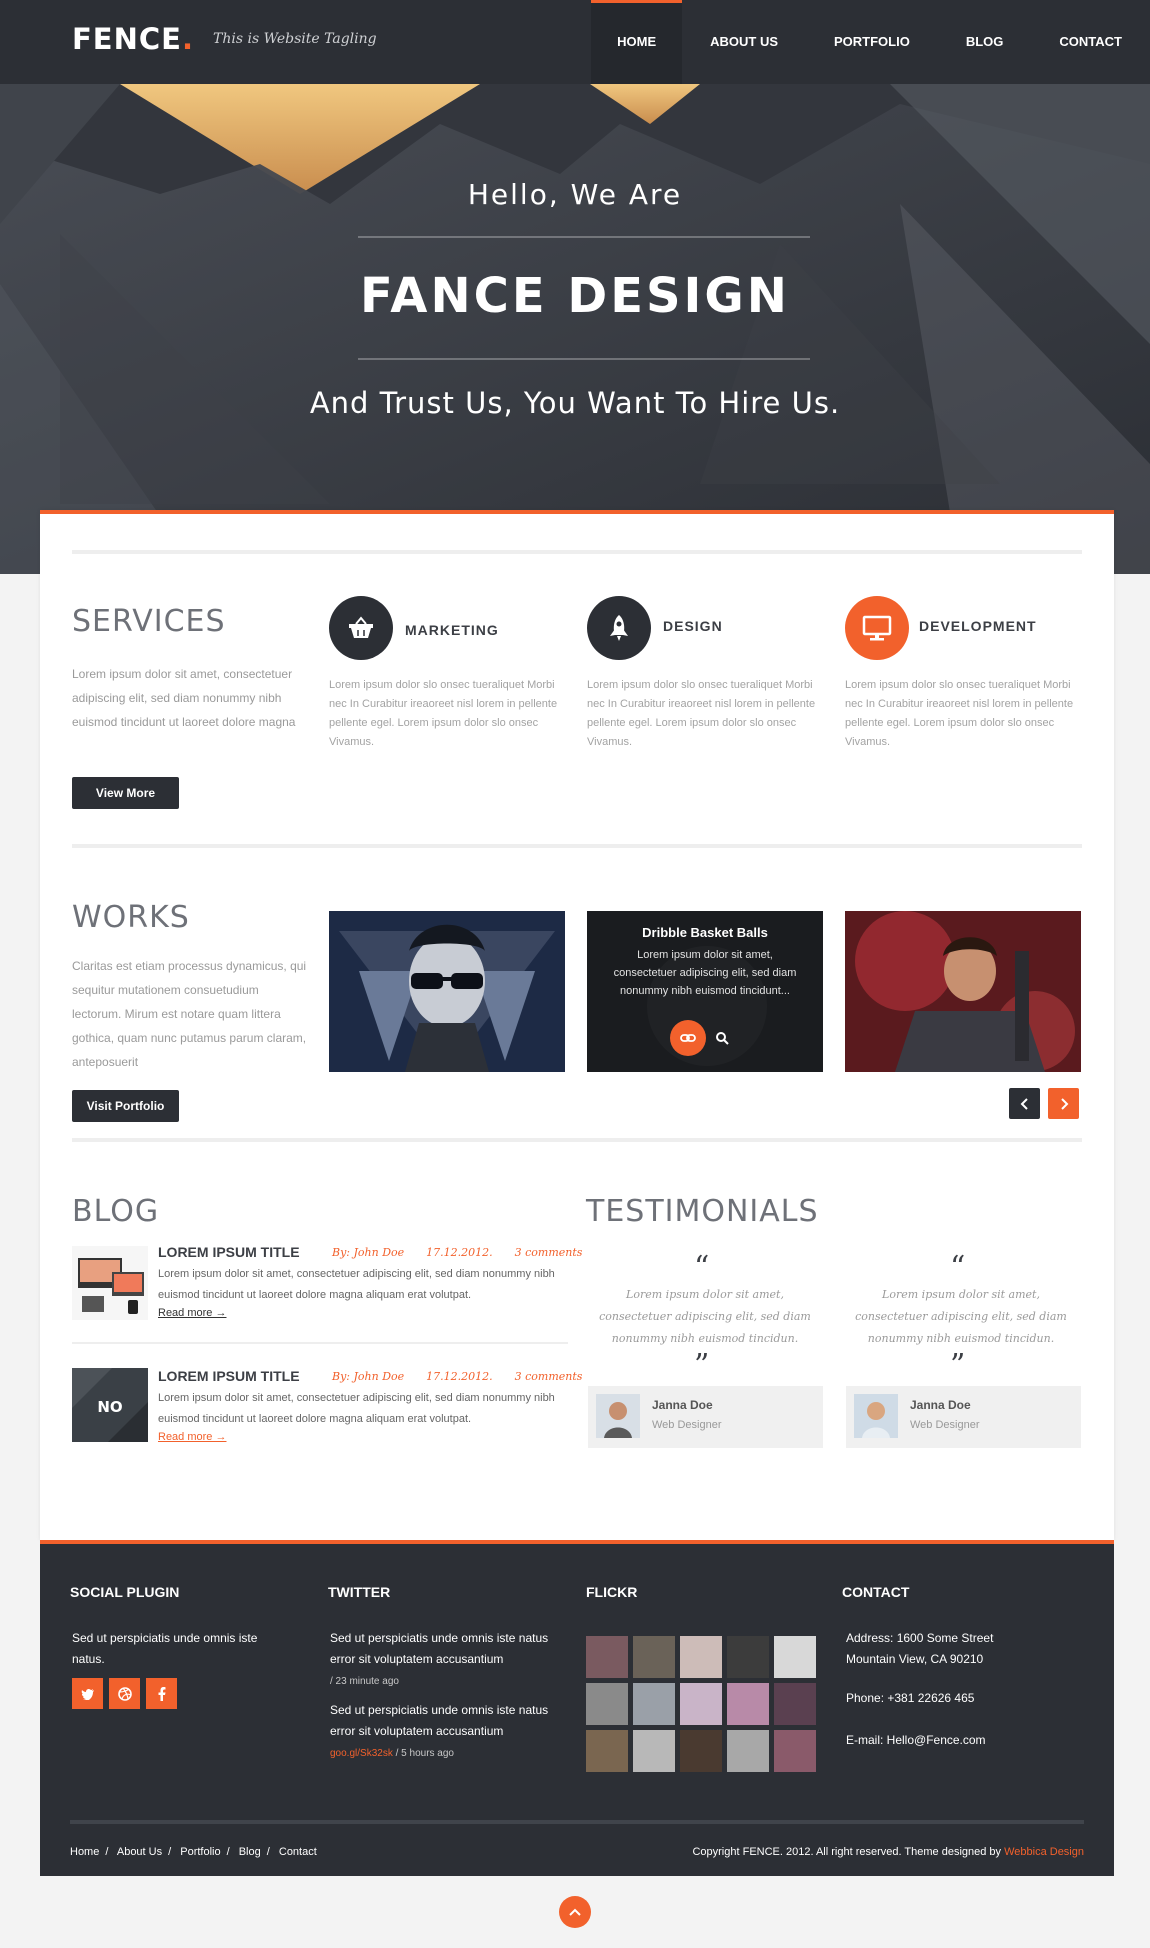 This screenshot has width=1150, height=1948. I want to click on blog-post-thumbnail: NO, so click(110, 1405).